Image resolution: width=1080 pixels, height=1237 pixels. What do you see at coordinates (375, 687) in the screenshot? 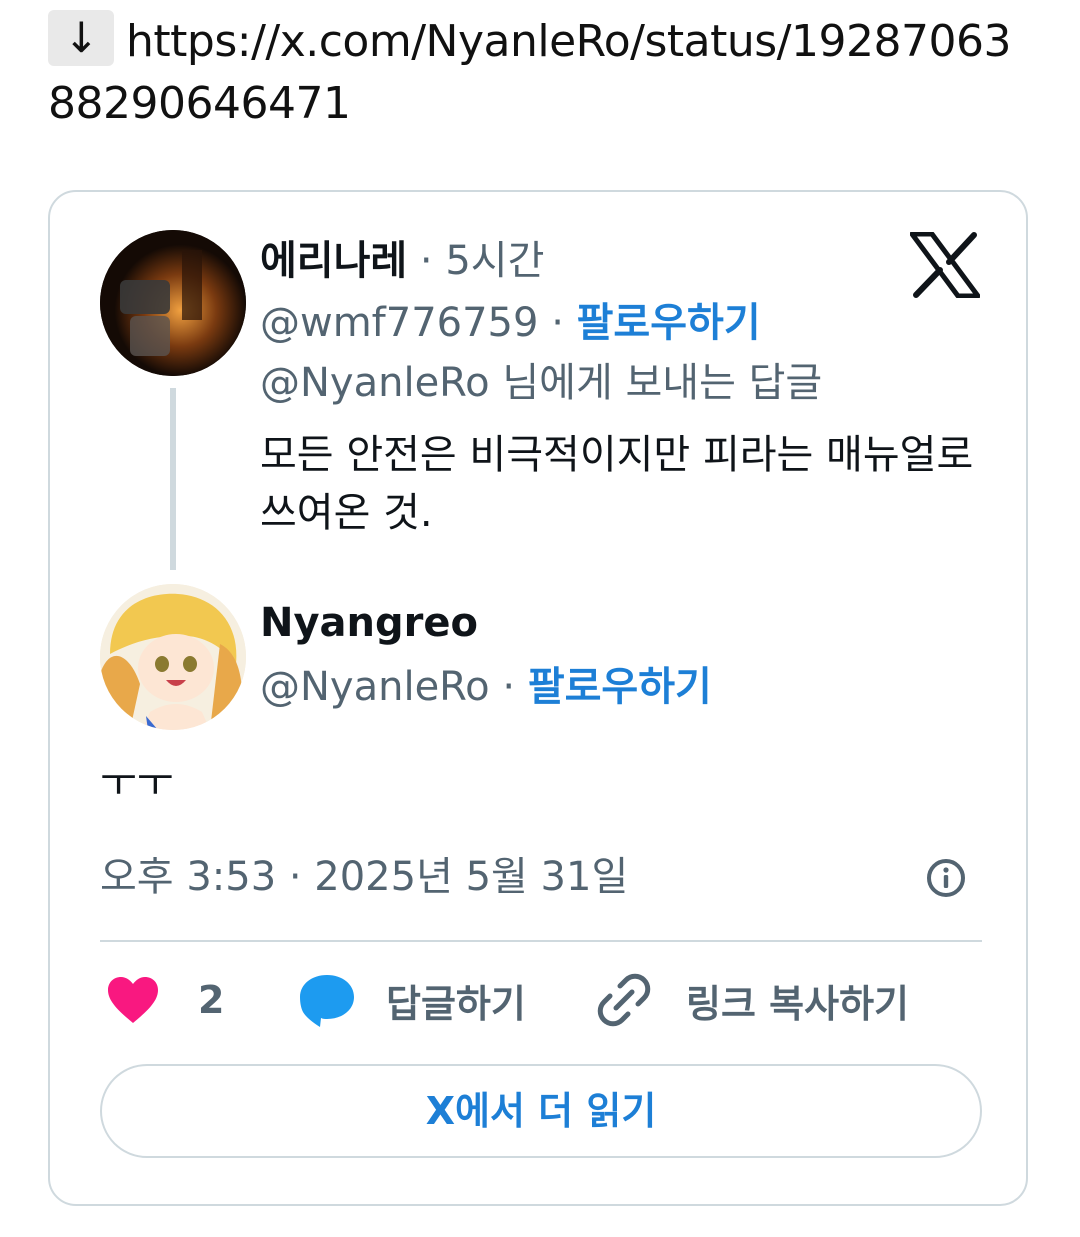
I see `main-handle: @NyanleRo` at bounding box center [375, 687].